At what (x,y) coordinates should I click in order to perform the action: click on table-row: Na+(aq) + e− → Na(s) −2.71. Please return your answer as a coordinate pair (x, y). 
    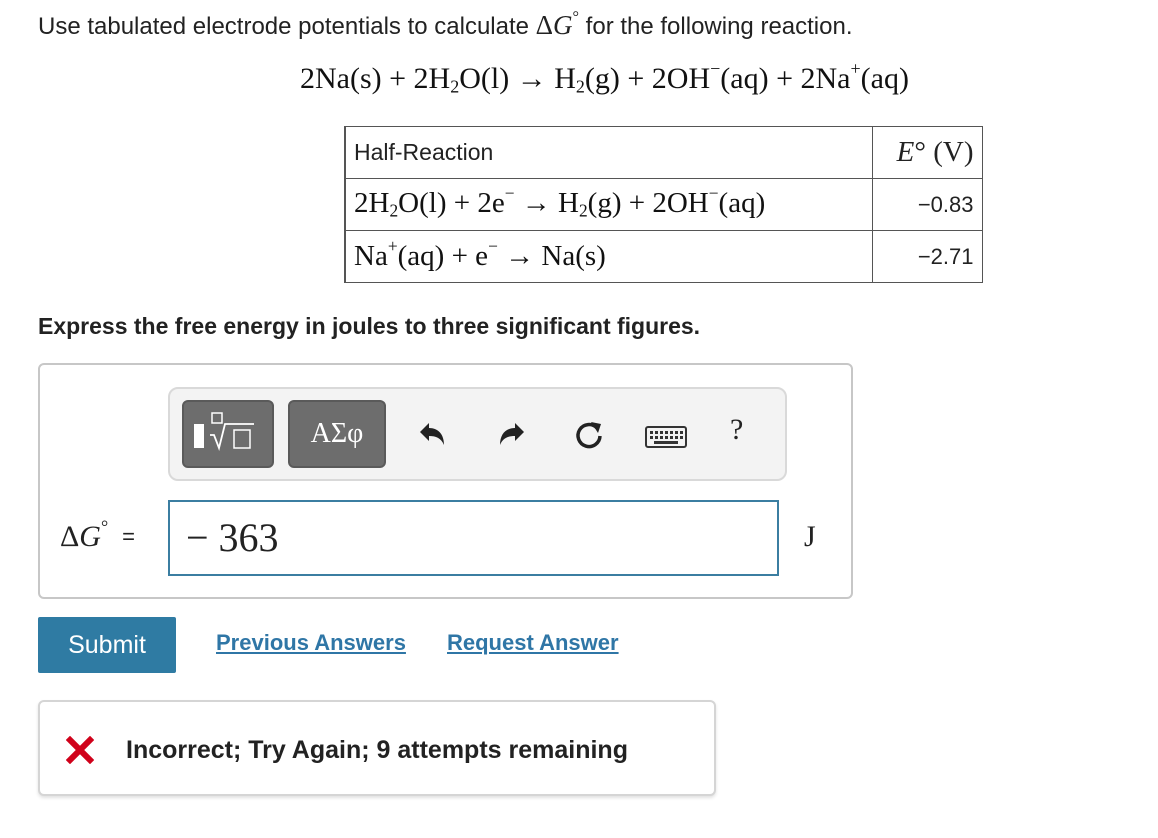
    Looking at the image, I should click on (663, 256).